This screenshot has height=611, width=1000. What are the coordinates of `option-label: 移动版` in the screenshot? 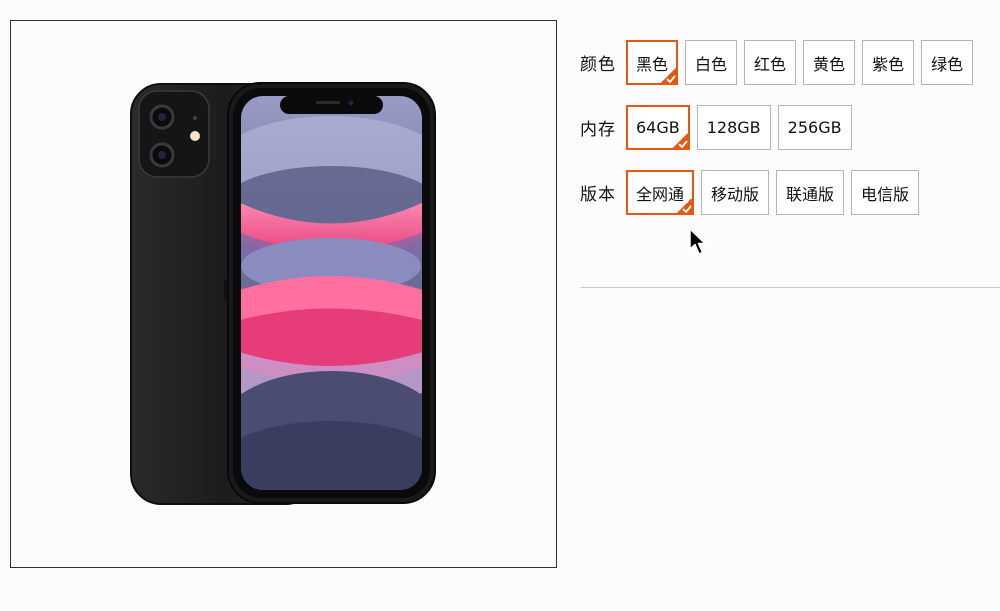 It's located at (735, 194).